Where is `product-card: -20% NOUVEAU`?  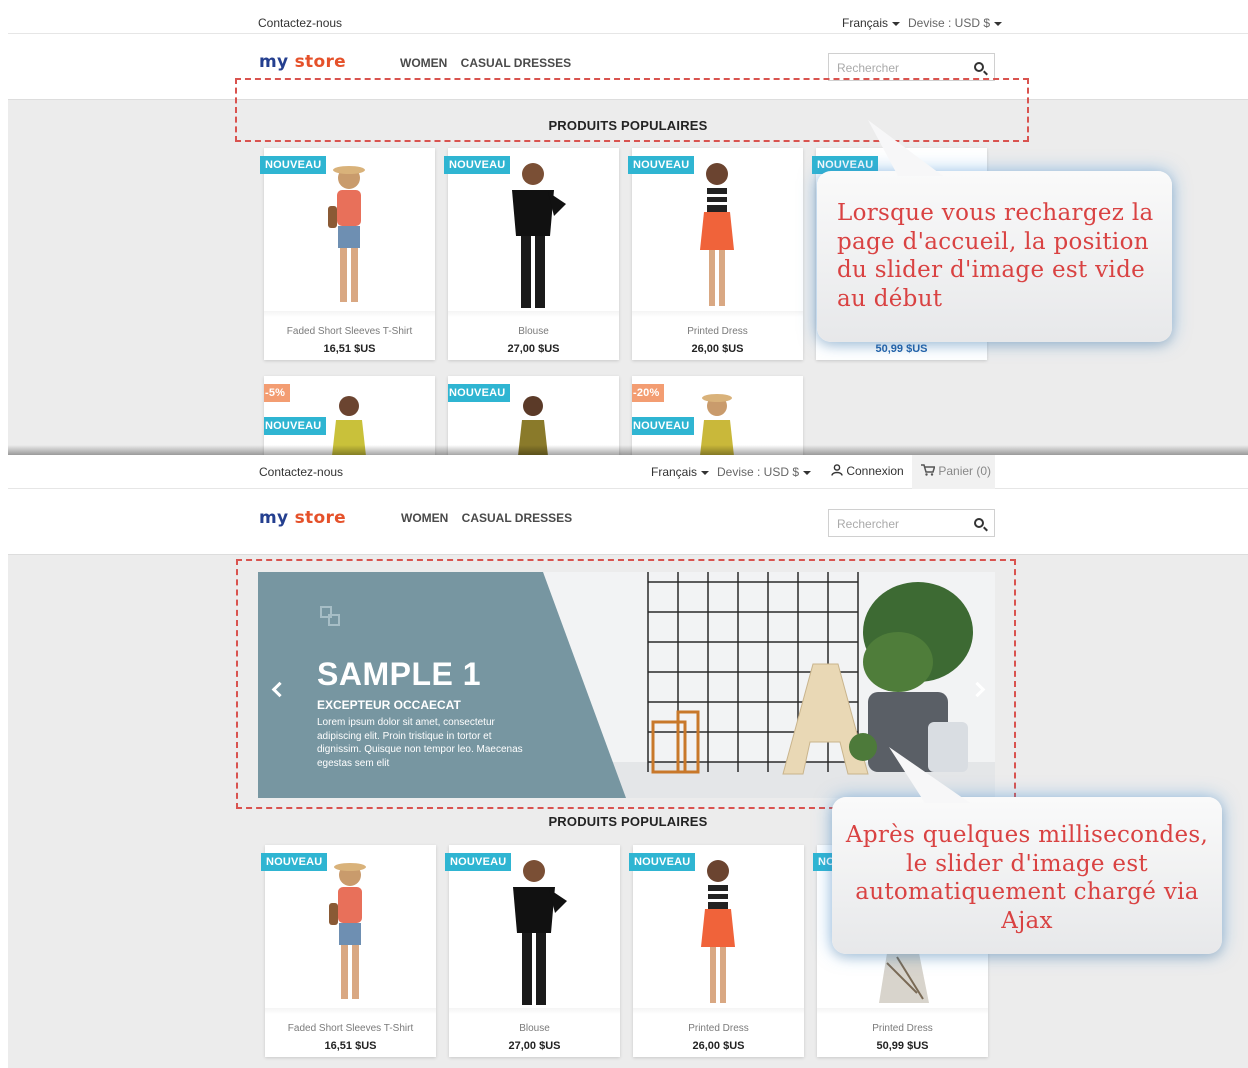
product-card: -20% NOUVEAU is located at coordinates (717, 415).